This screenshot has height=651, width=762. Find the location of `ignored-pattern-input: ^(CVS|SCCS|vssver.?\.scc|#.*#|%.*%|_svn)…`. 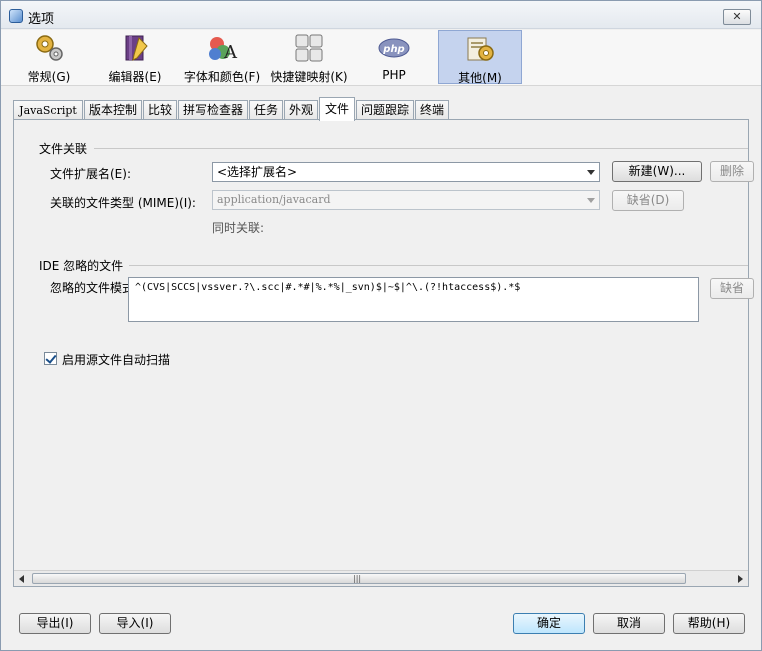

ignored-pattern-input: ^(CVS|SCCS|vssver.?\.scc|#.*#|%.*%|_svn)… is located at coordinates (413, 299).